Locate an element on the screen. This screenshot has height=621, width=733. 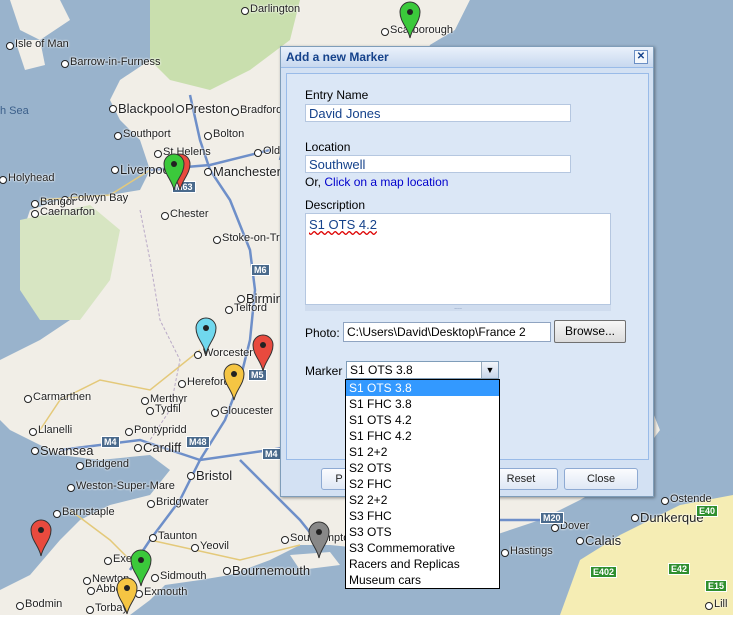
city-label: Weston-Super-Mare is located at coordinates (125, 486).